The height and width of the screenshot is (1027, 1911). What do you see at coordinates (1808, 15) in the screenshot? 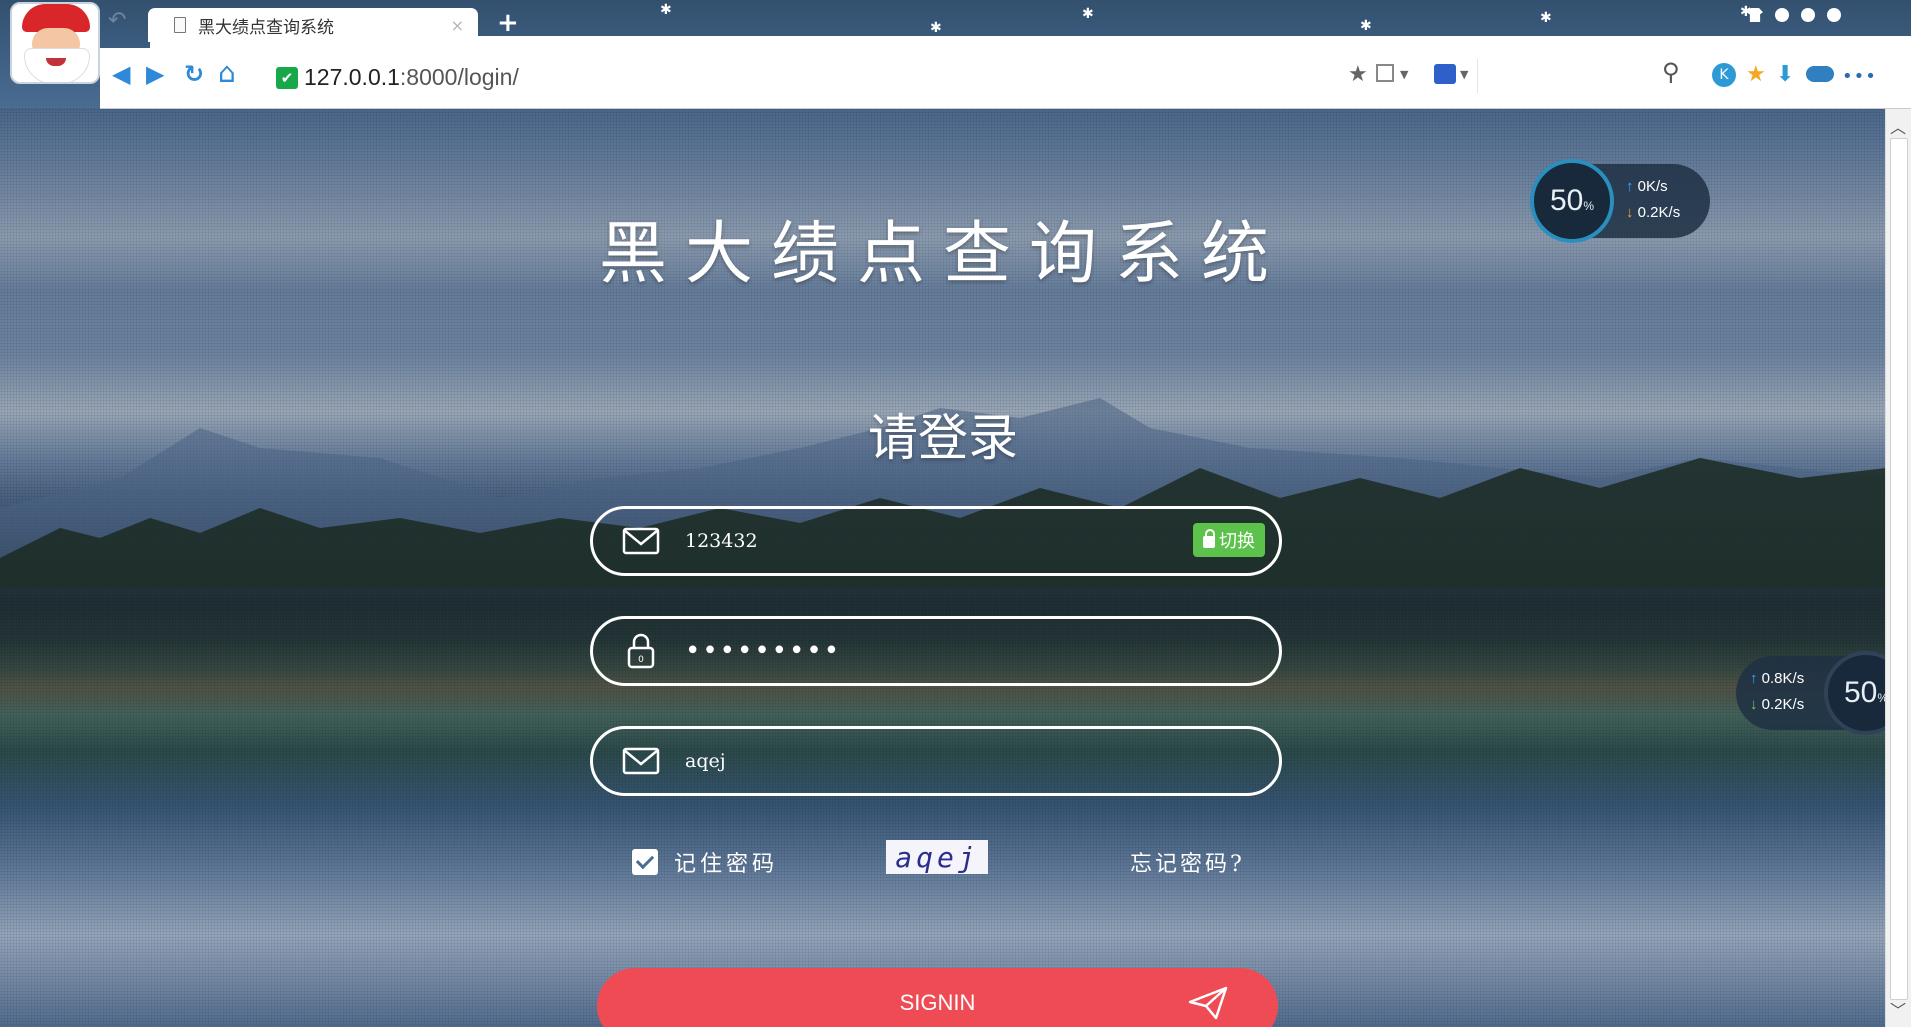
I see `maximize-button` at bounding box center [1808, 15].